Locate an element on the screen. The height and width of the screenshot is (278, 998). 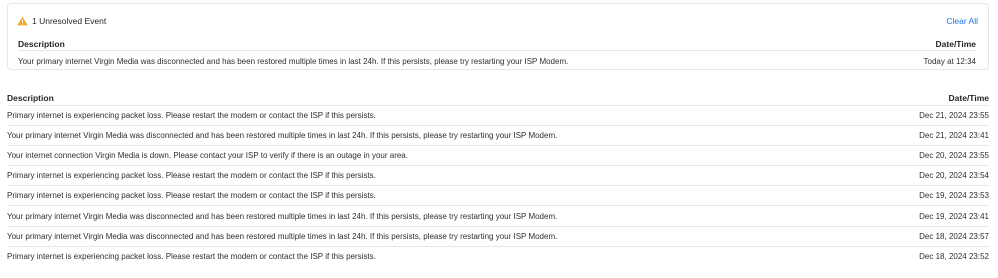
unresolved-header: 1 Unresolved Event Clear All is located at coordinates (497, 21).